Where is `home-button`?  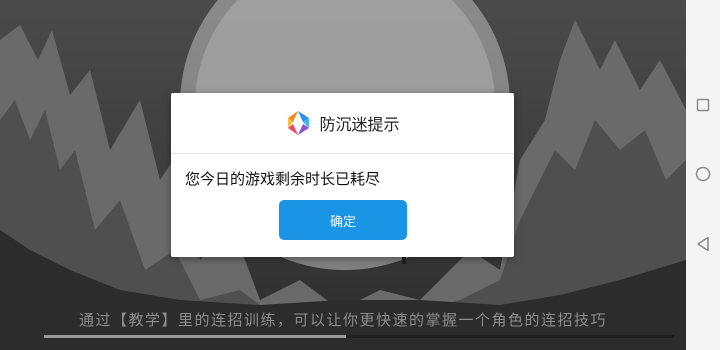 home-button is located at coordinates (703, 174).